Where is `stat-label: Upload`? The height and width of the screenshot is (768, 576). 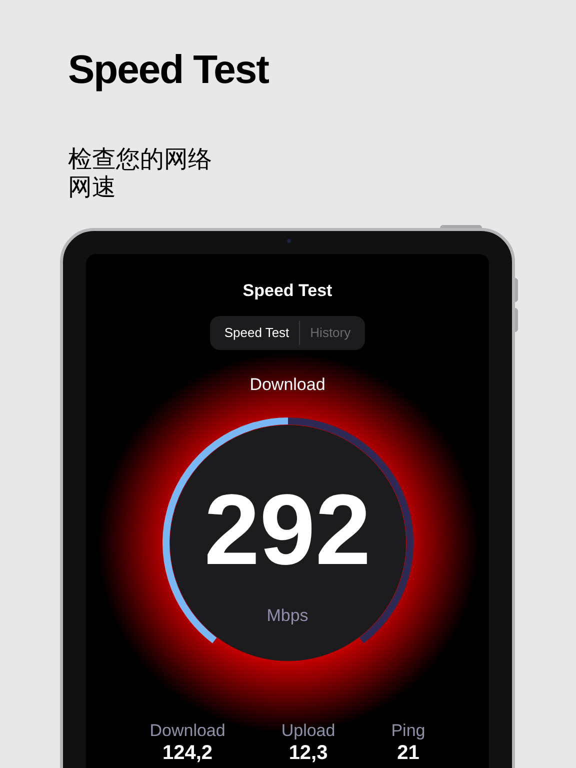
stat-label: Upload is located at coordinates (308, 731).